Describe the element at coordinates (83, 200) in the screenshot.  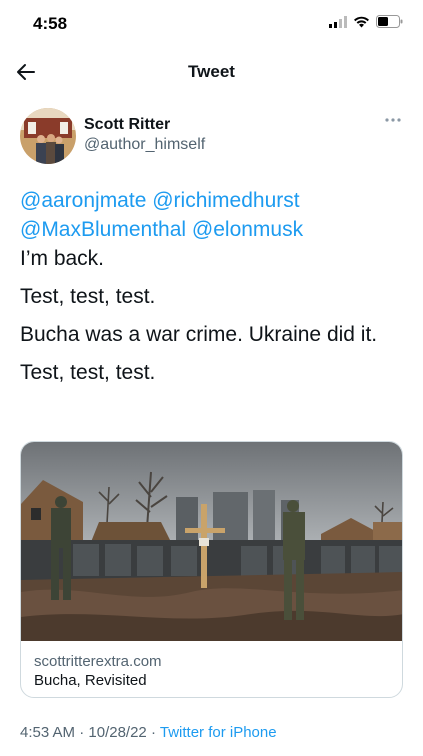
I see `mention-link: @aaronjmate` at that location.